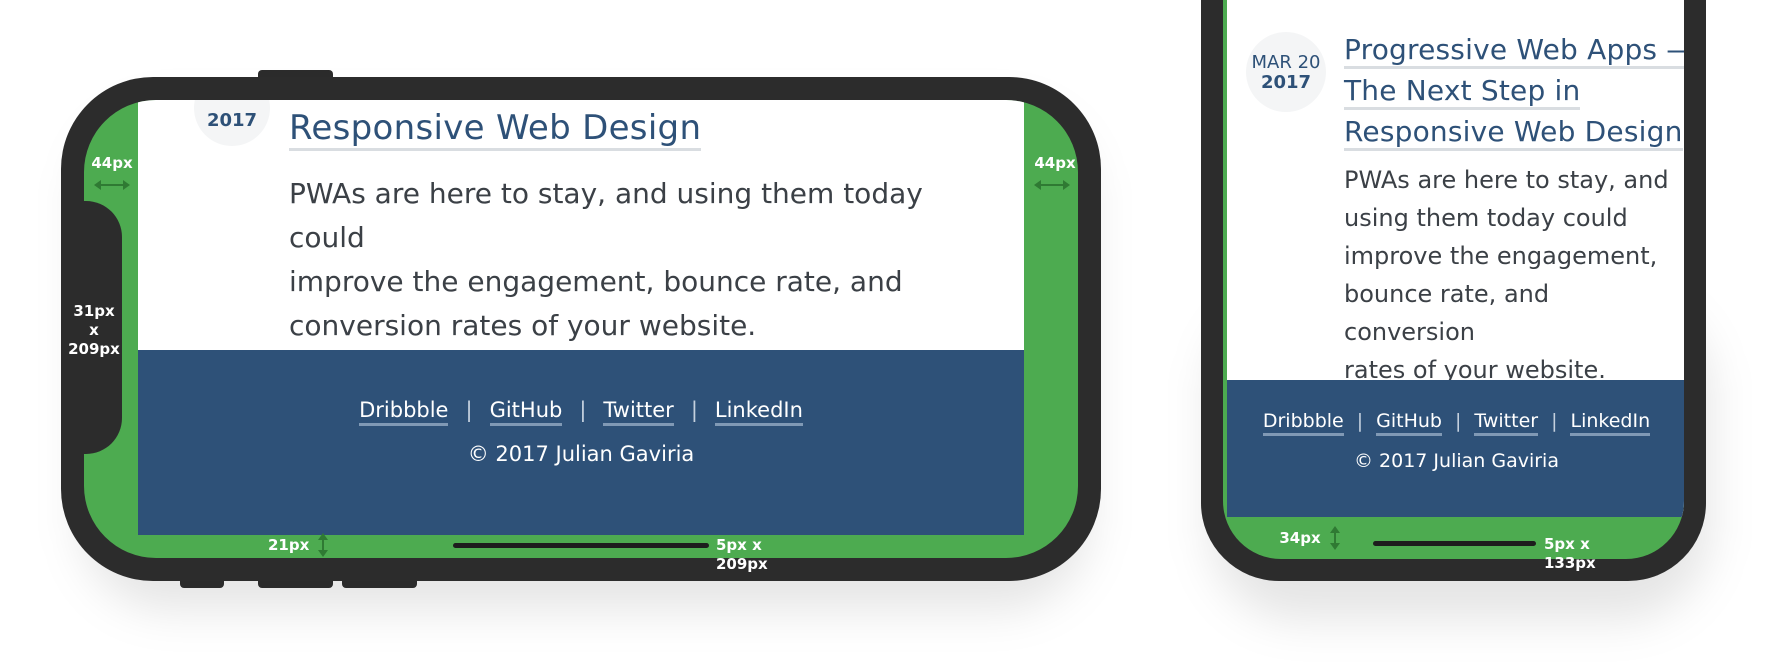 The image size is (1769, 666). What do you see at coordinates (94, 311) in the screenshot?
I see `annotation-notch-width: 31px` at bounding box center [94, 311].